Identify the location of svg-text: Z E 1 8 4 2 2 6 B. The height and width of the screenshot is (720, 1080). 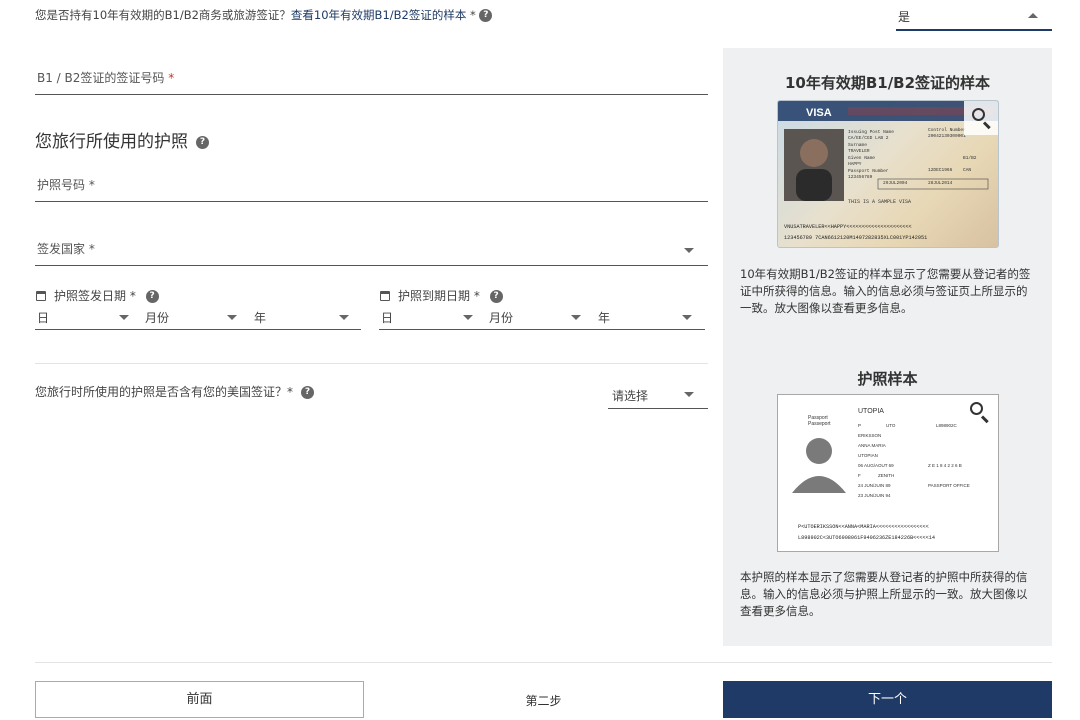
(945, 465).